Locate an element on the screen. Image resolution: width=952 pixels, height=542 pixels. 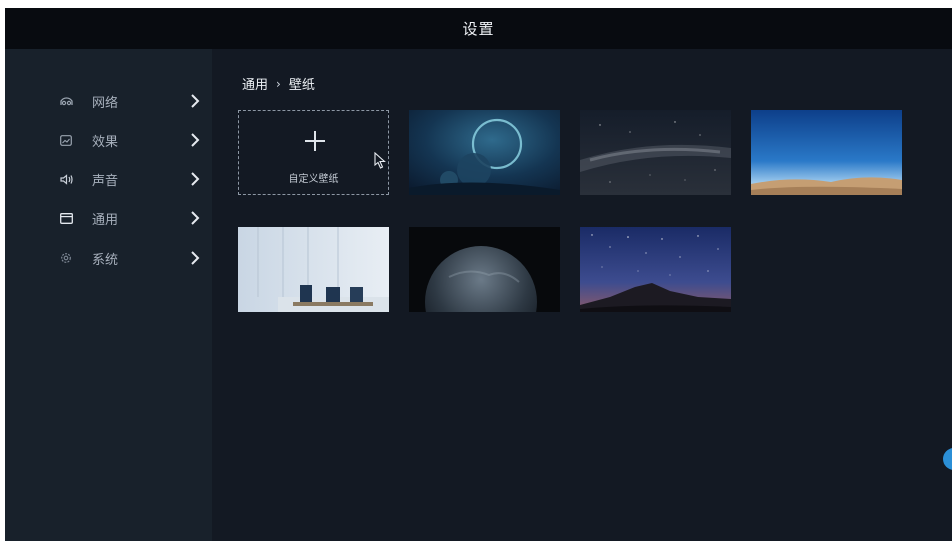
sidebar-item-sound: 声音 is located at coordinates (108, 179).